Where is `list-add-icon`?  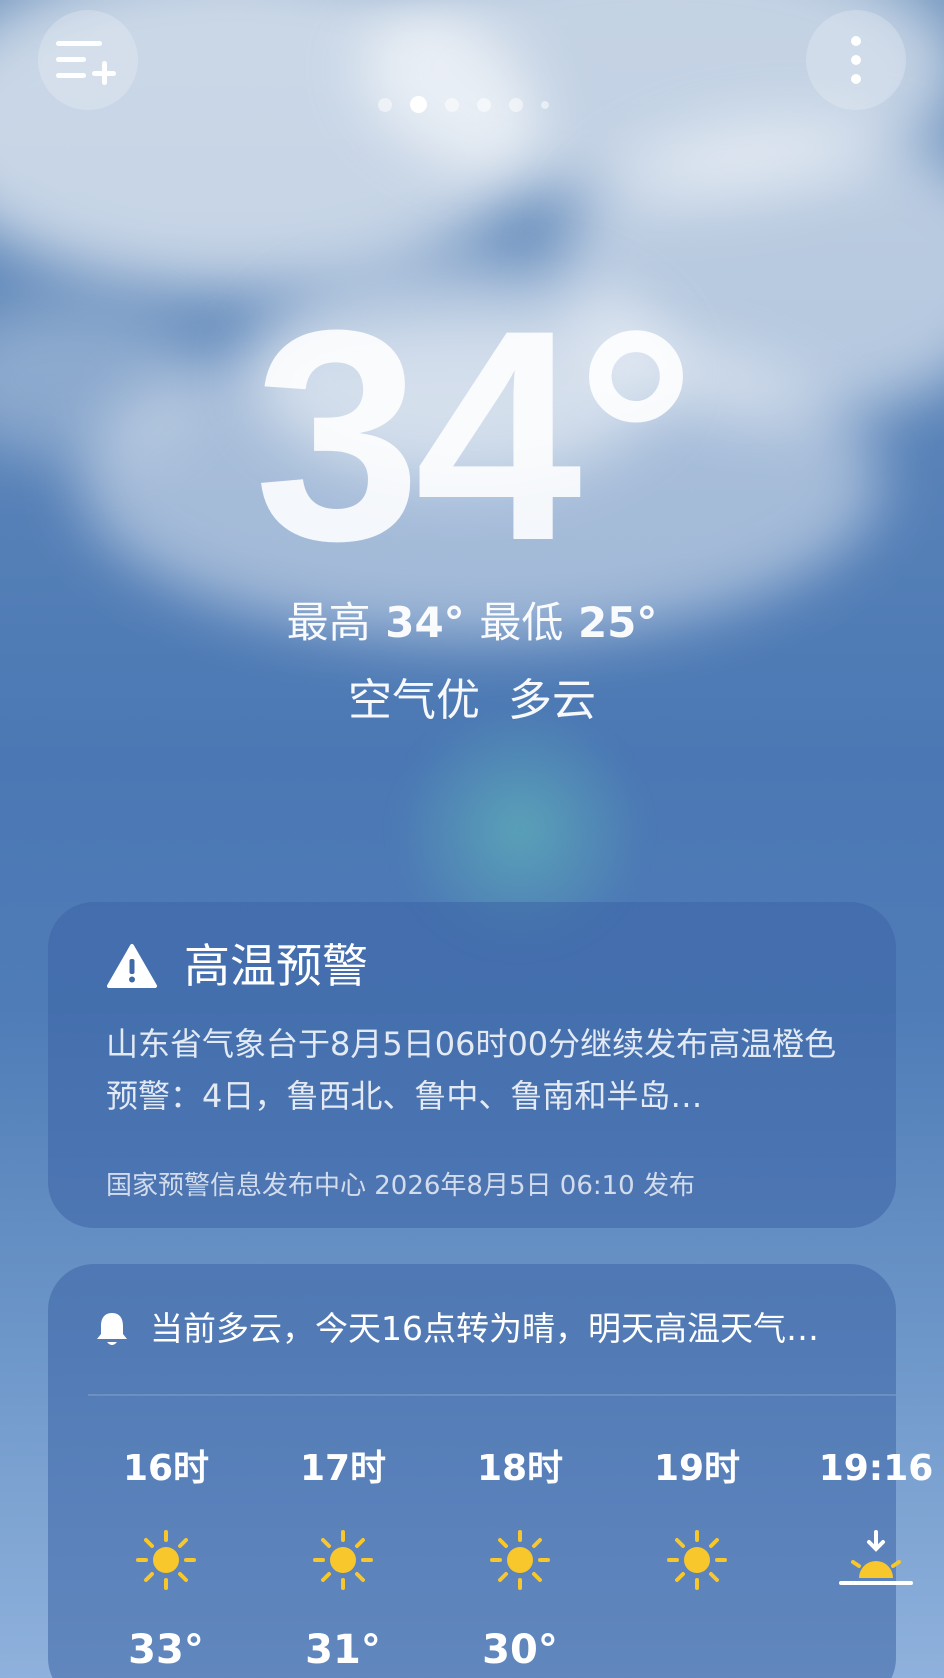
list-add-icon is located at coordinates (88, 60).